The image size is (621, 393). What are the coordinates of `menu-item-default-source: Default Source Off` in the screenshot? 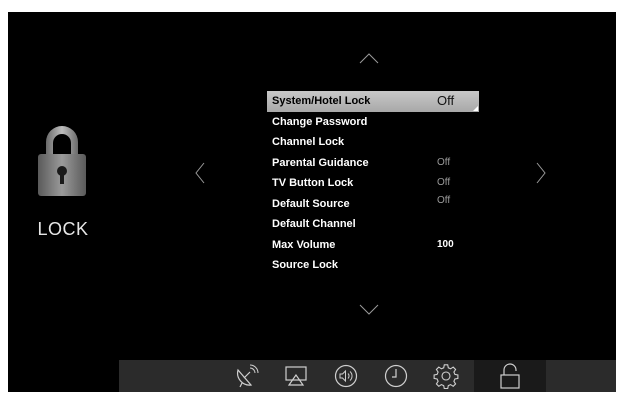 It's located at (373, 204).